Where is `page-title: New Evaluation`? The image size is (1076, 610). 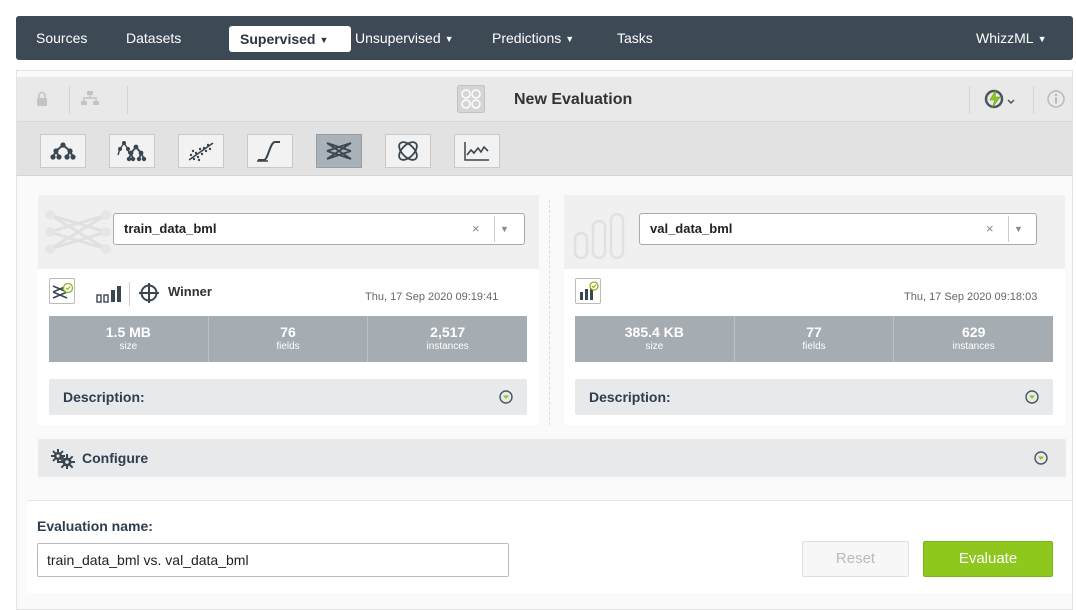
page-title: New Evaluation is located at coordinates (573, 99).